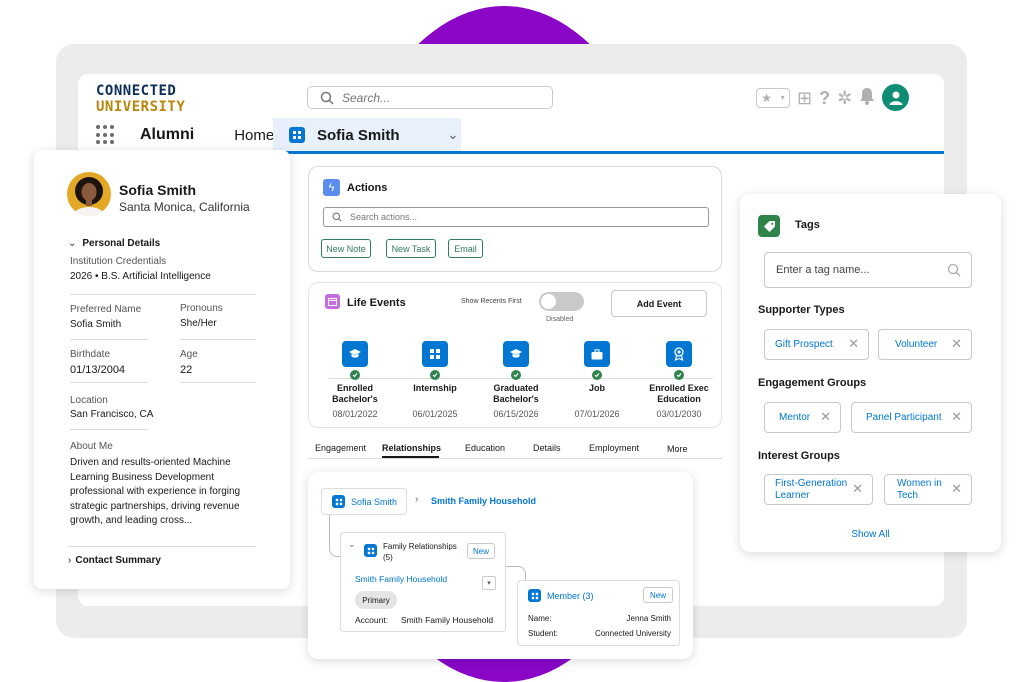 The height and width of the screenshot is (682, 1023). Describe the element at coordinates (118, 261) in the screenshot. I see `institution-credentials-label: Institution Credentials` at that location.